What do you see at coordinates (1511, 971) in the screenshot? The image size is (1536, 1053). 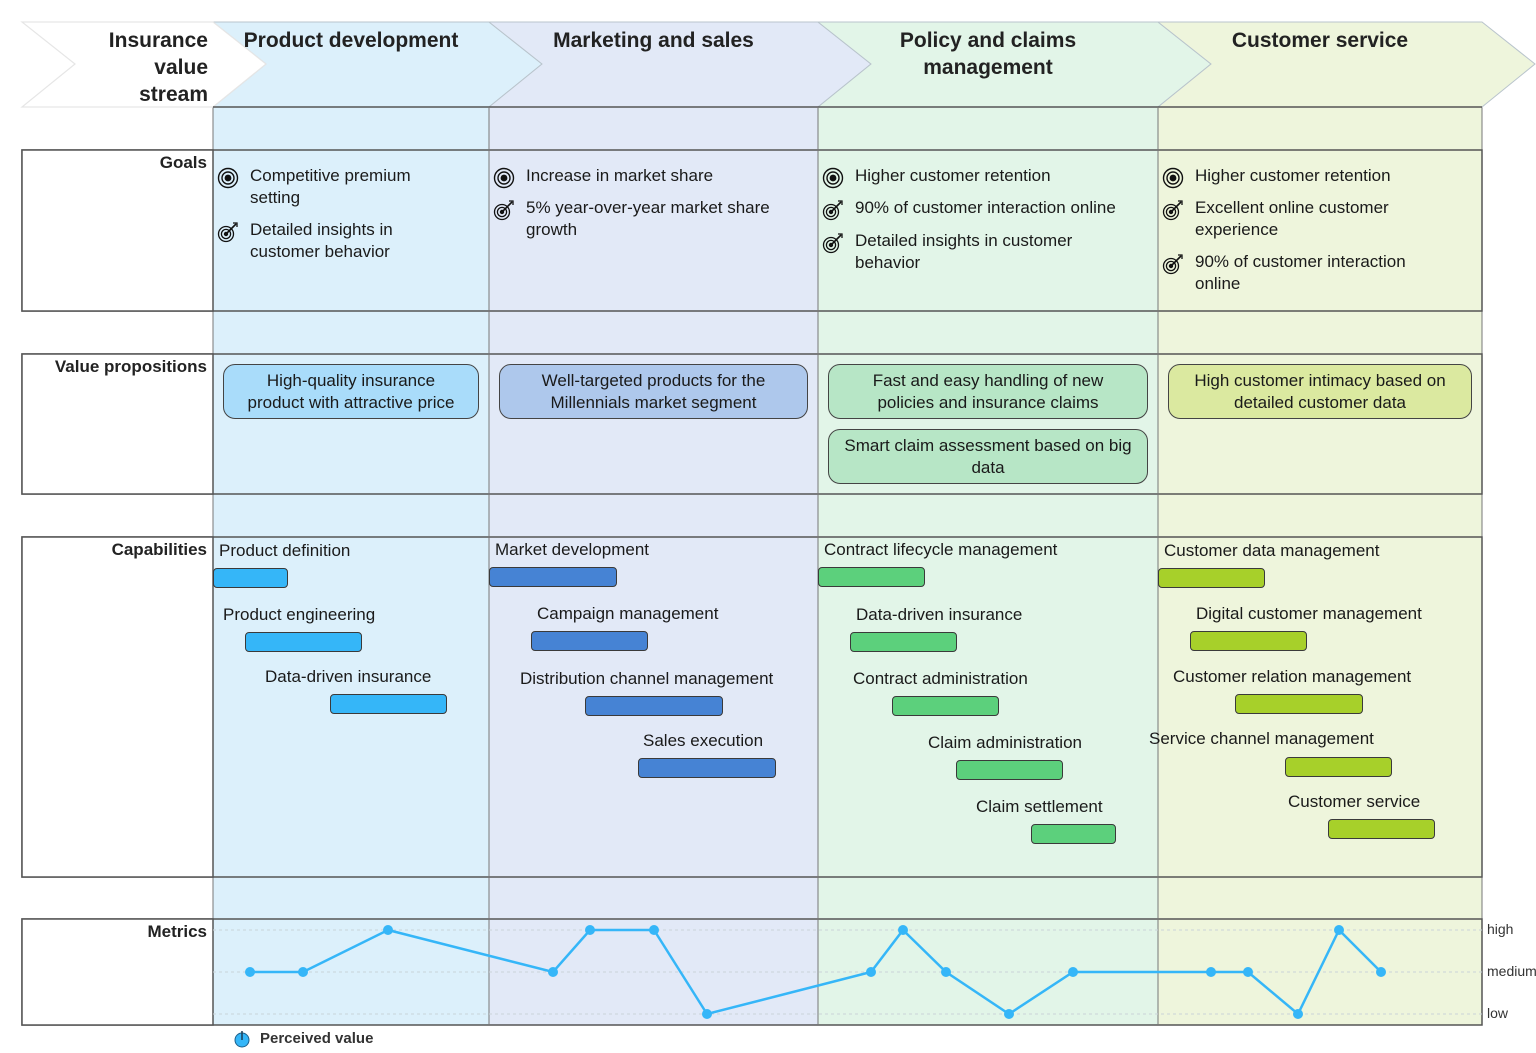 I see `y-tick-medium: medium` at bounding box center [1511, 971].